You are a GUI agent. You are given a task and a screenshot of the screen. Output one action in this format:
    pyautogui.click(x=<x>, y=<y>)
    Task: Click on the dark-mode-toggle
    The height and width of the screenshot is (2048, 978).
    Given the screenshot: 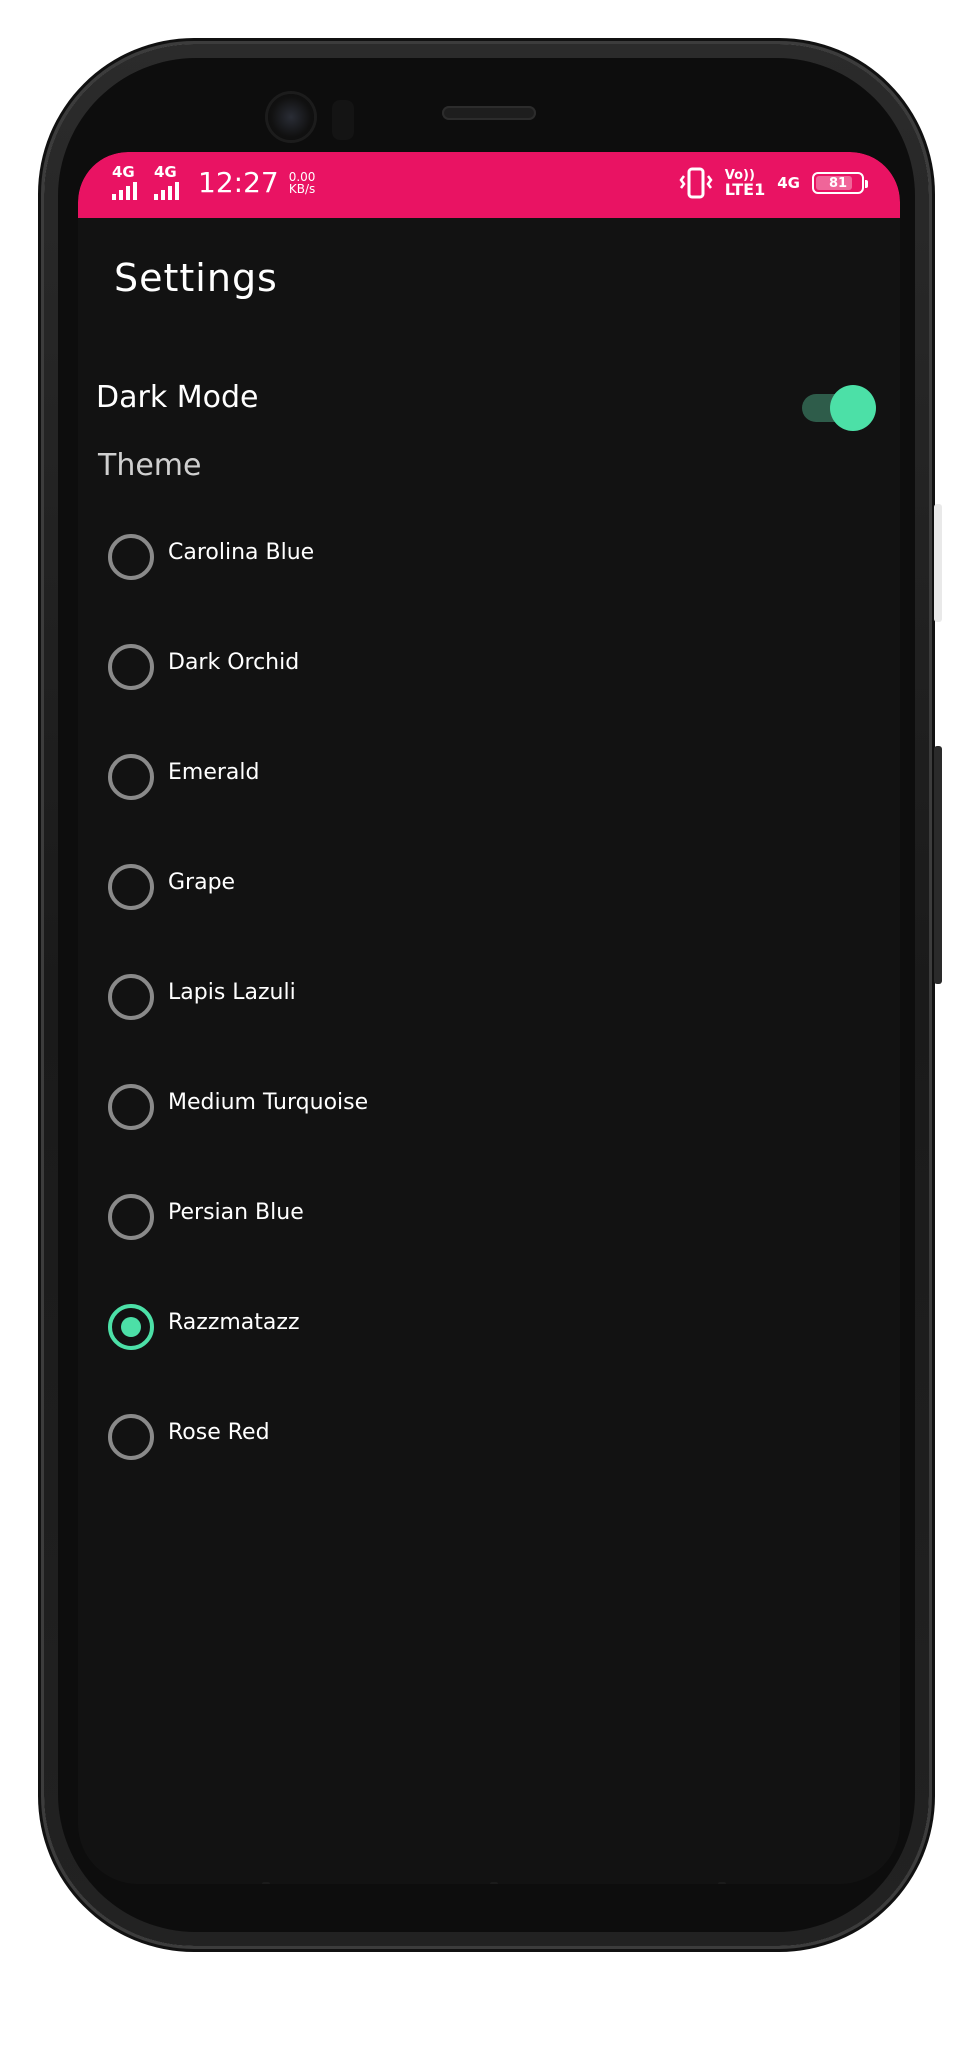 What is the action you would take?
    pyautogui.click(x=839, y=407)
    